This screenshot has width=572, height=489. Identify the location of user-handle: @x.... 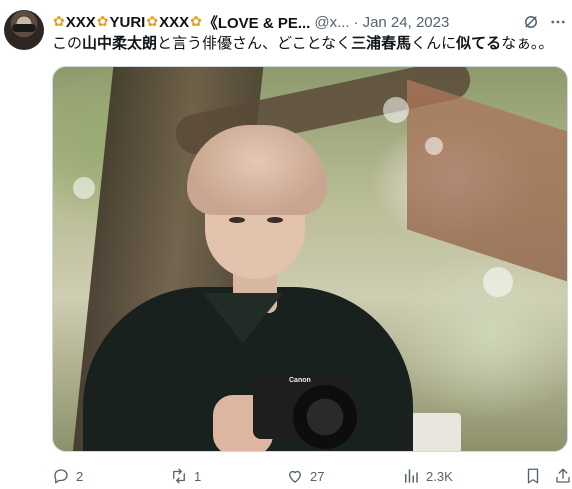
(331, 22).